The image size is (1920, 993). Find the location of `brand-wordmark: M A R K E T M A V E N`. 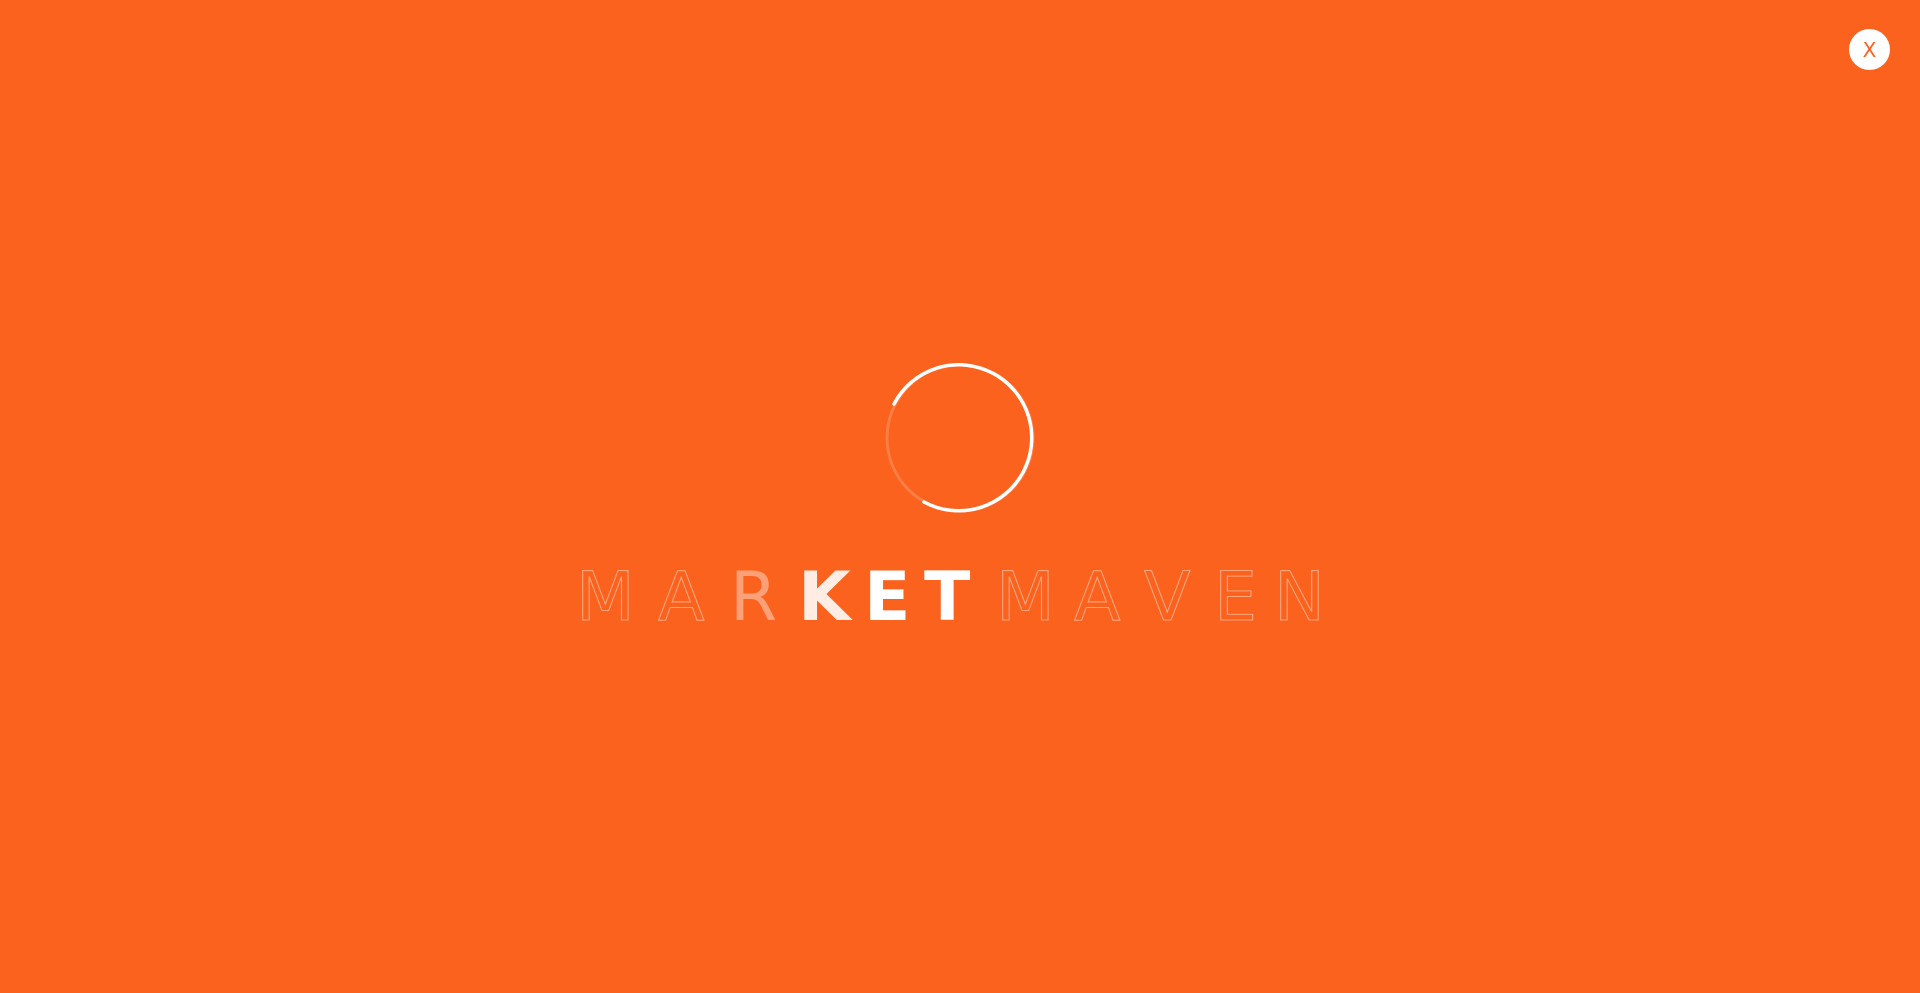

brand-wordmark: M A R K E T M A V E N is located at coordinates (950, 591).